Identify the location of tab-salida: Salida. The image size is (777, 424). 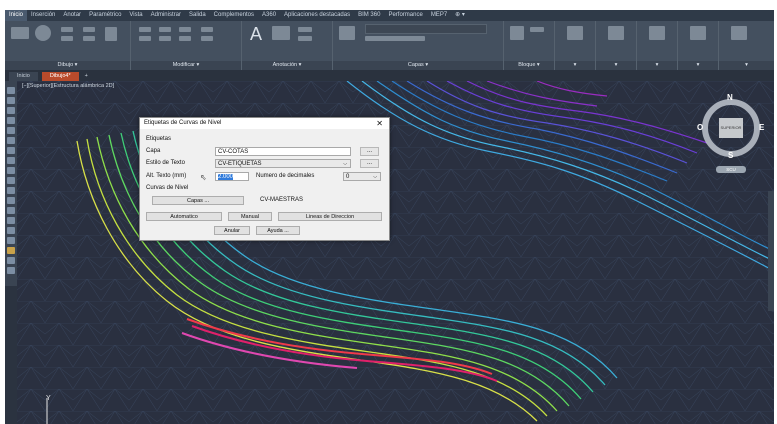
(197, 15).